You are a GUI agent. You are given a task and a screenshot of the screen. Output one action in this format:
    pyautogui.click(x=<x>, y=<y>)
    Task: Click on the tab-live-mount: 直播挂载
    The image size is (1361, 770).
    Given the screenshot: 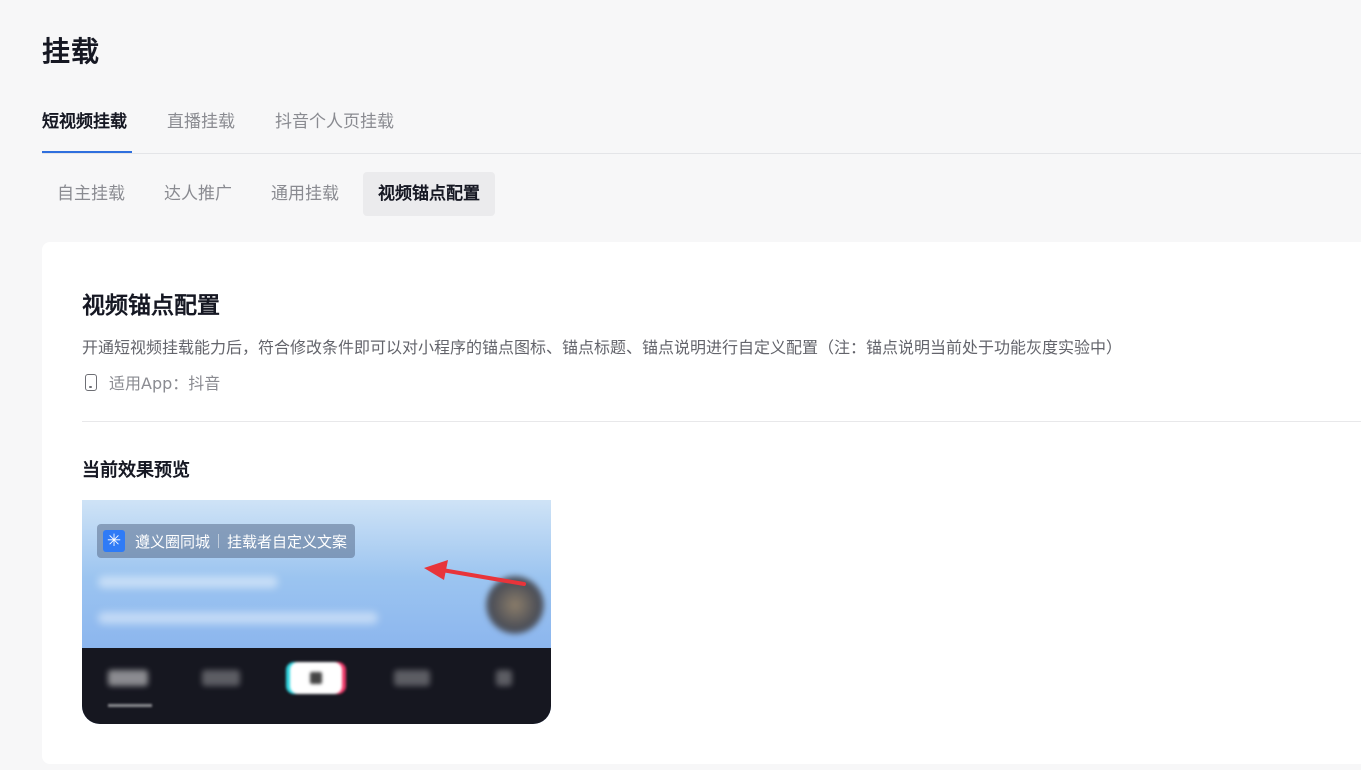 What is the action you would take?
    pyautogui.click(x=201, y=130)
    